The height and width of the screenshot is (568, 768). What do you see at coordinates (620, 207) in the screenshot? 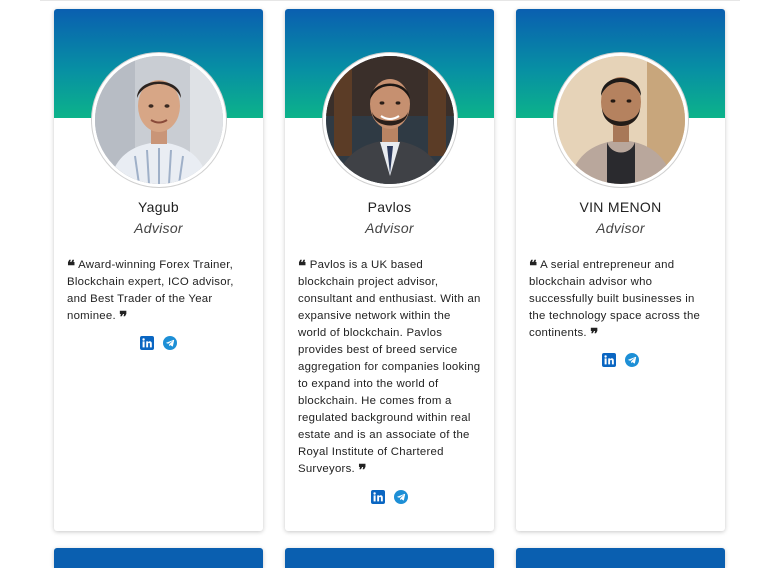
I see `member-name: VIN MENON` at bounding box center [620, 207].